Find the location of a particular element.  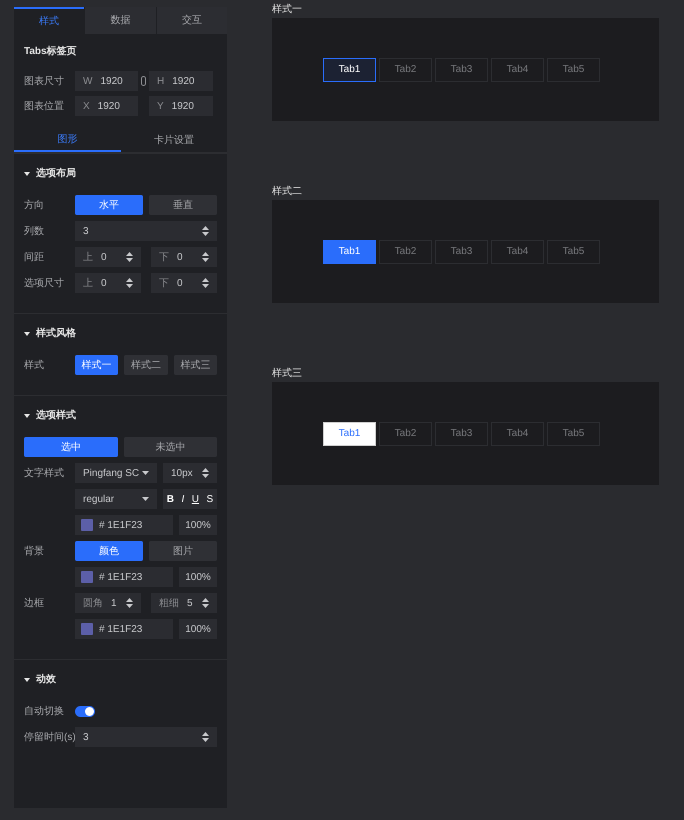

segment-button: 图片 is located at coordinates (183, 551).